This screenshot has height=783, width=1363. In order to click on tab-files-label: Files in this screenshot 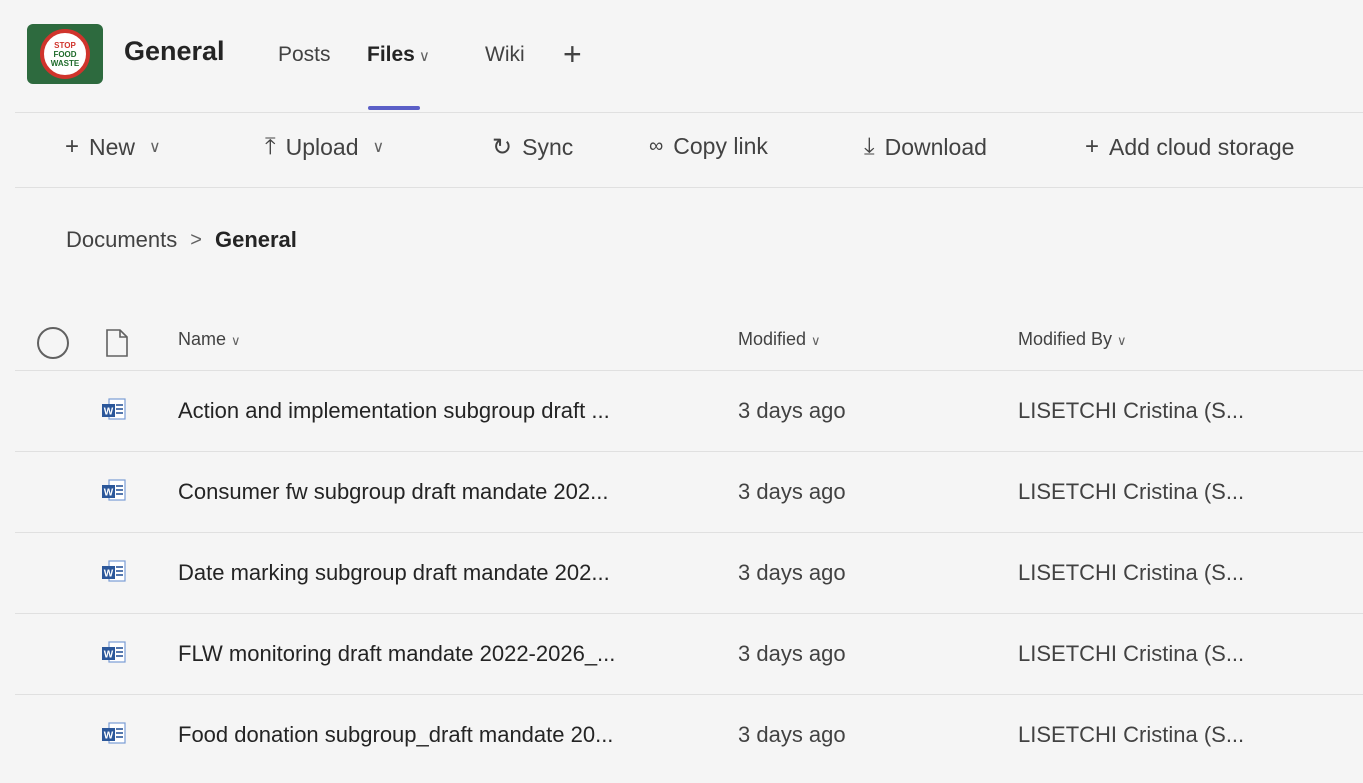, I will do `click(391, 54)`.